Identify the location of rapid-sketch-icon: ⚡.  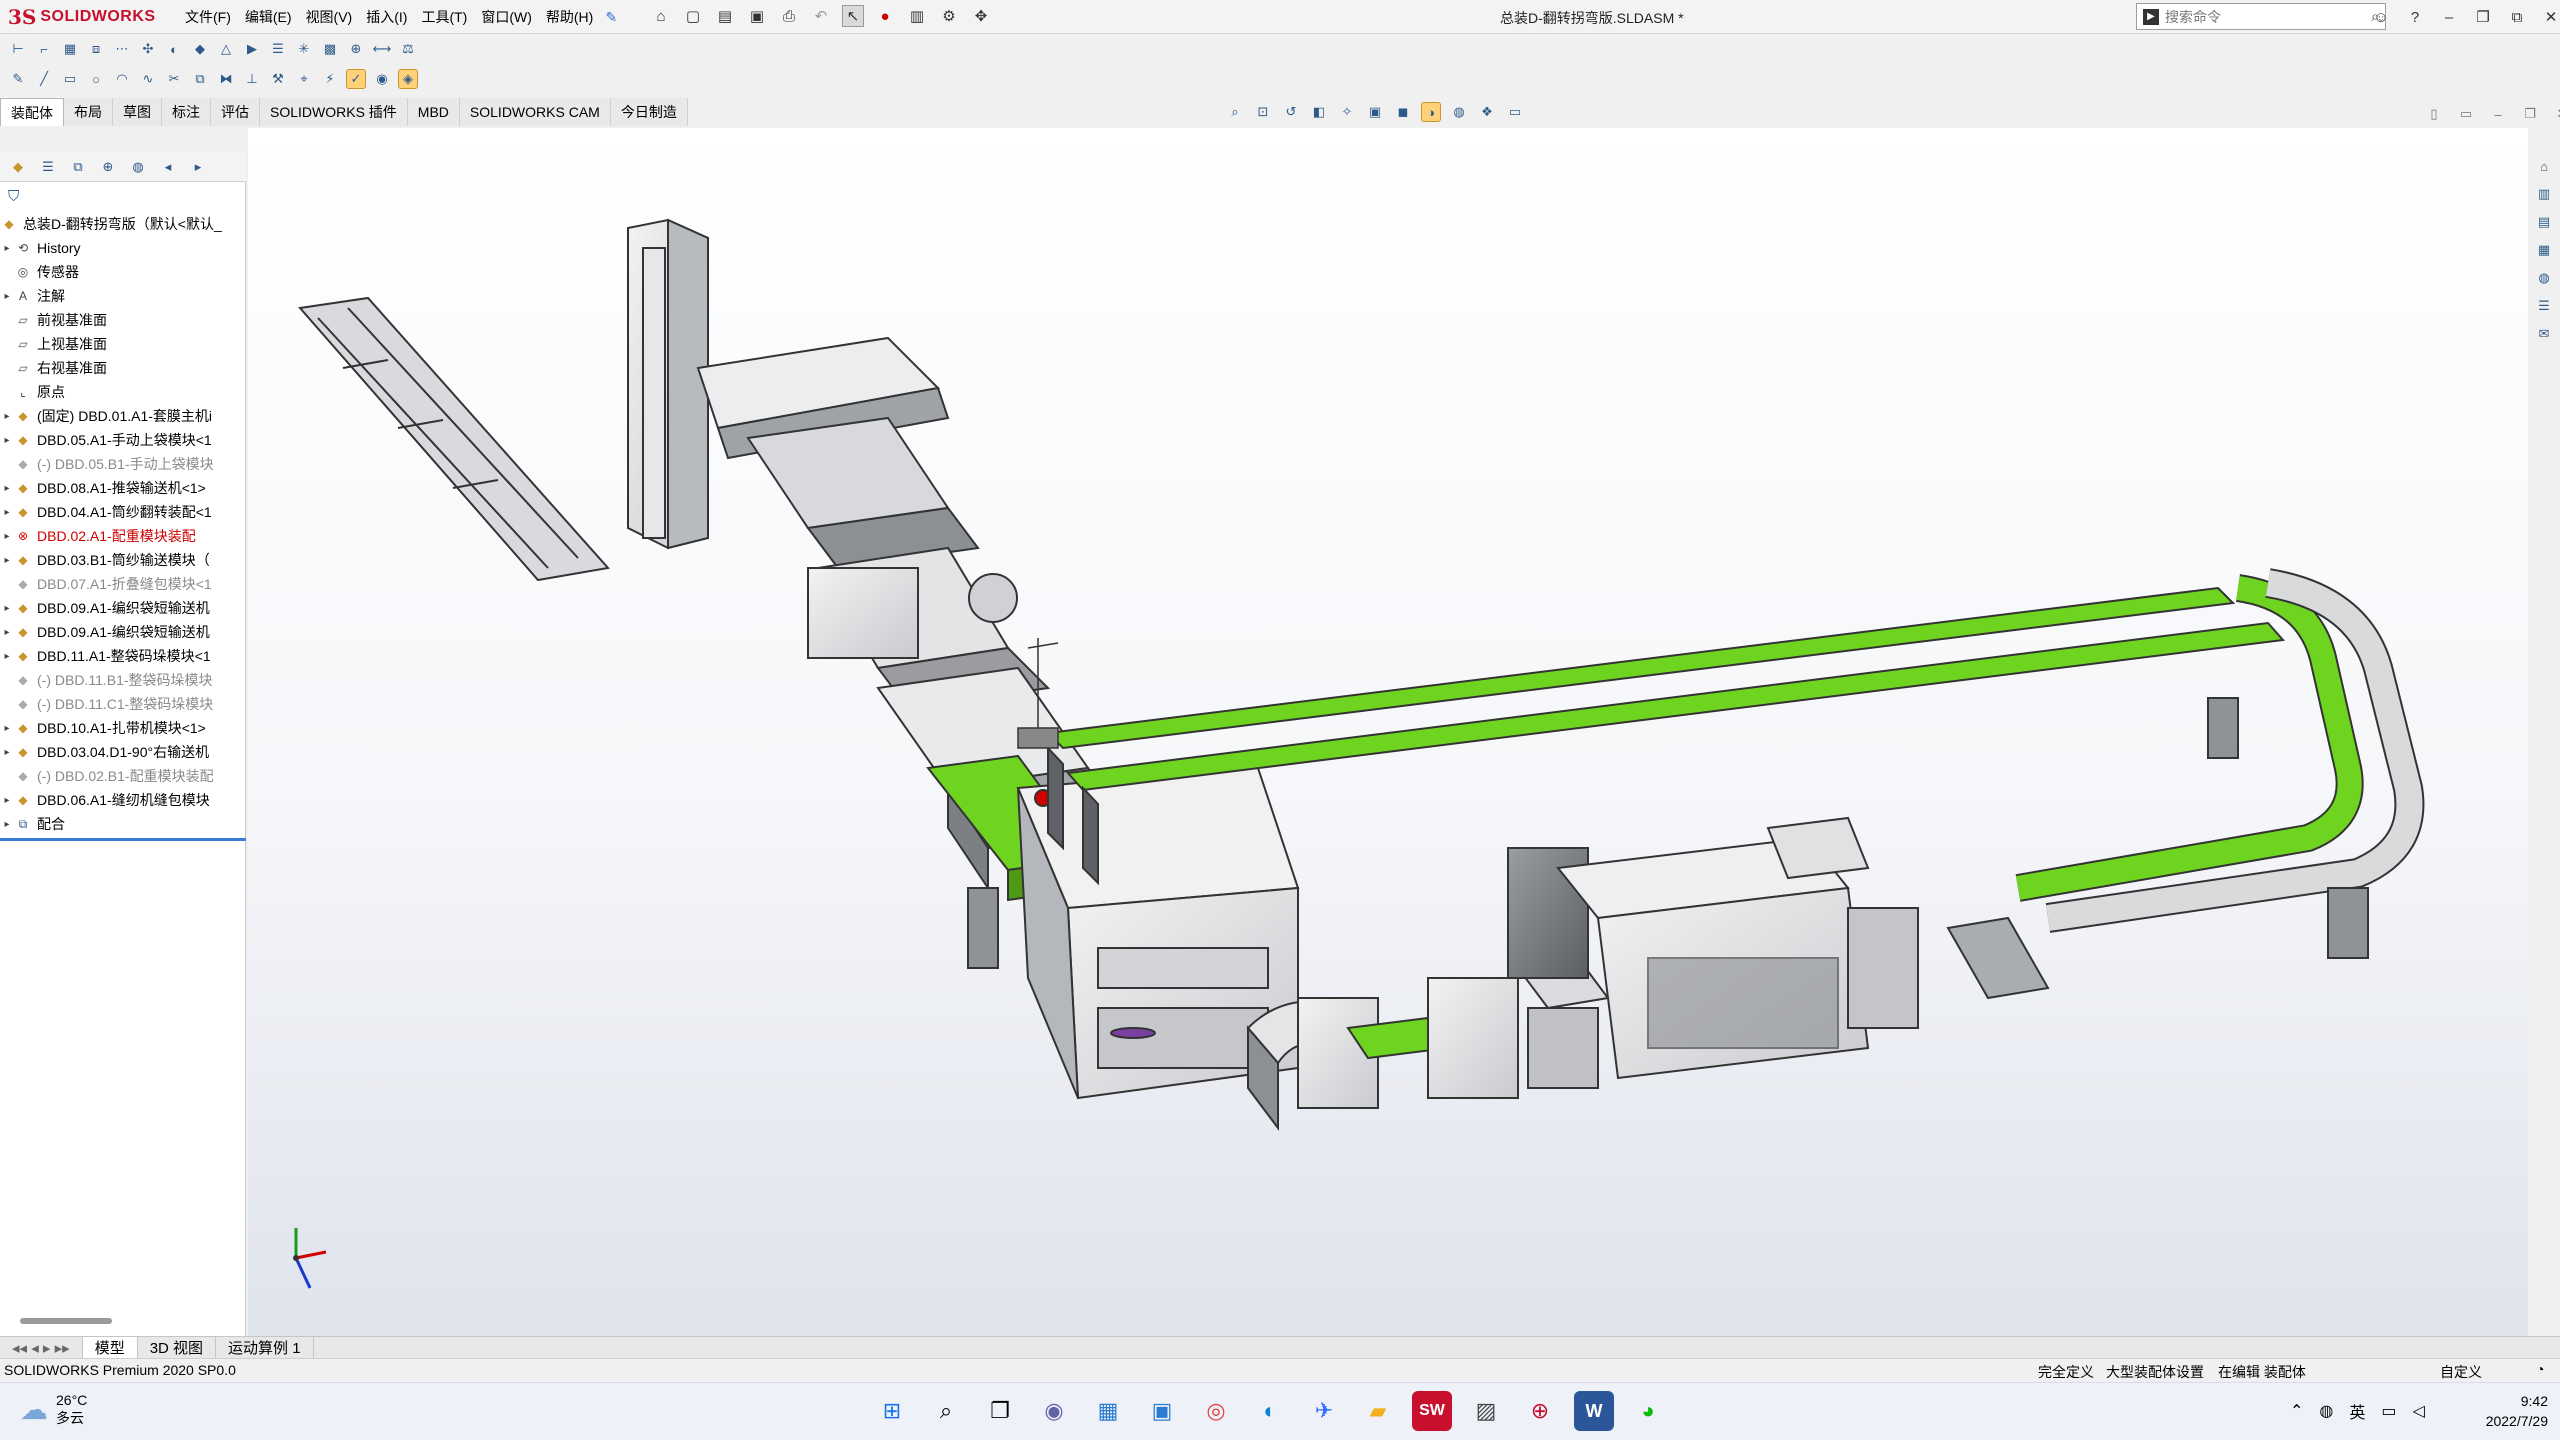
(330, 79).